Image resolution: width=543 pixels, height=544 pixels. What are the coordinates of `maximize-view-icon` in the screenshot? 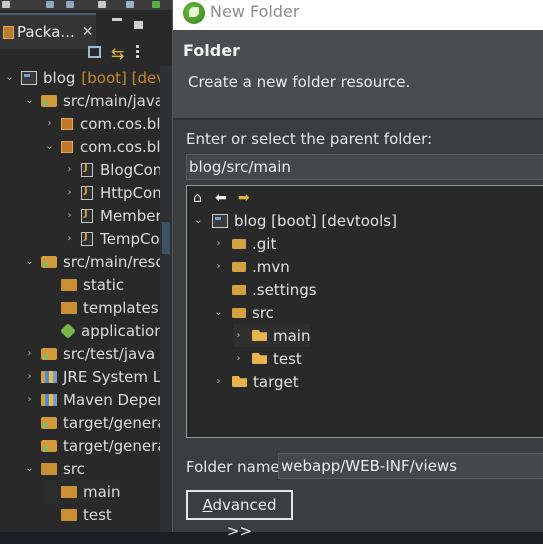 It's located at (138, 25).